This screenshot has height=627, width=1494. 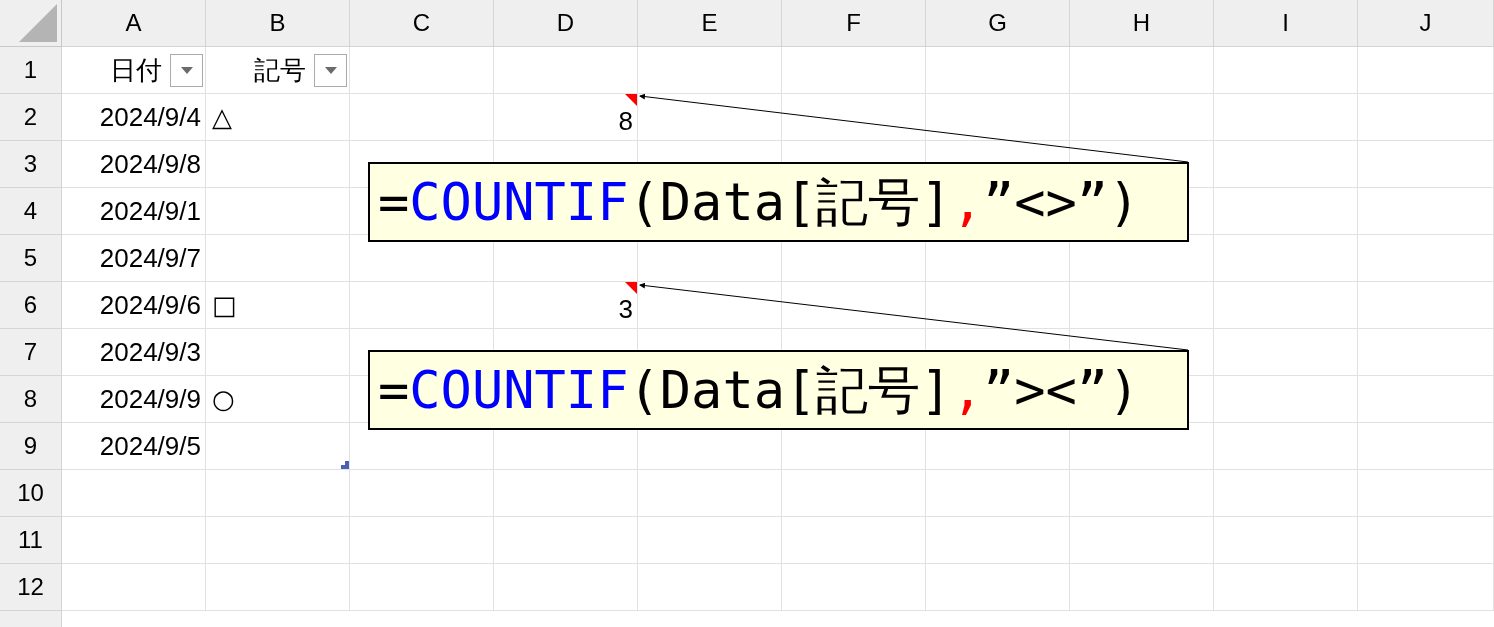 What do you see at coordinates (38, 23) in the screenshot?
I see `corner-triangle-icon` at bounding box center [38, 23].